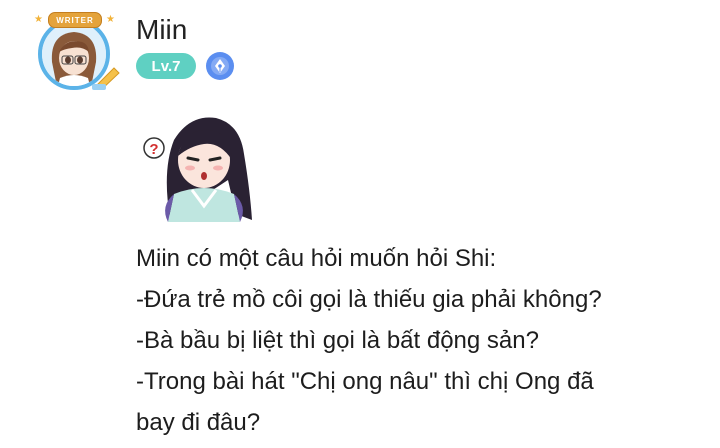 This screenshot has height=448, width=720. Describe the element at coordinates (76, 52) in the screenshot. I see `author-avatar: WRITER ★ ★` at that location.